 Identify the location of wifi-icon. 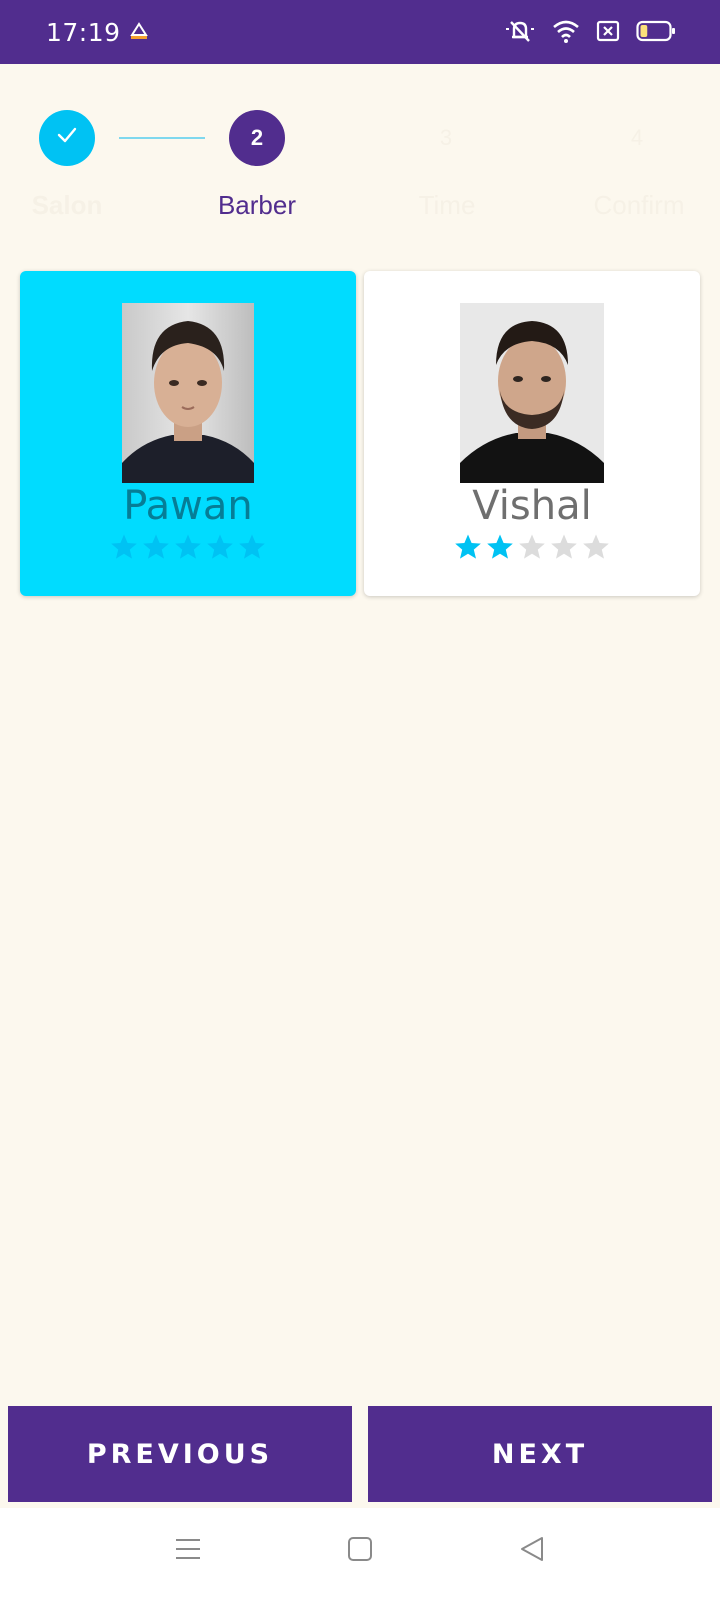
(566, 31).